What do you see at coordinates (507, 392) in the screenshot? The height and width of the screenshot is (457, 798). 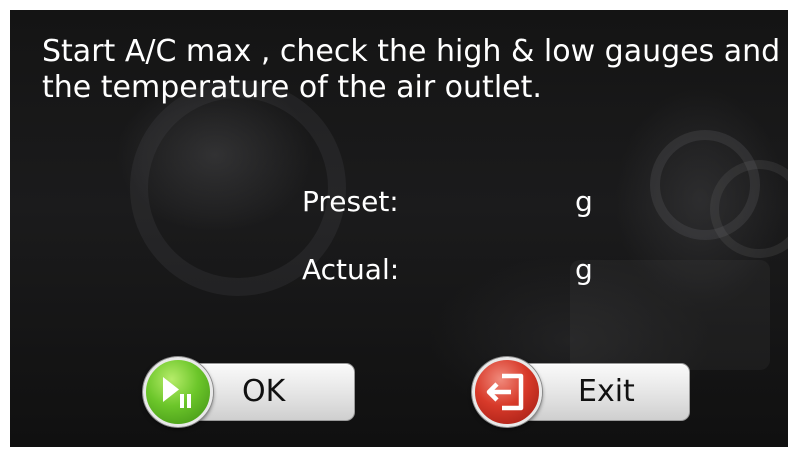 I see `exit-door-icon` at bounding box center [507, 392].